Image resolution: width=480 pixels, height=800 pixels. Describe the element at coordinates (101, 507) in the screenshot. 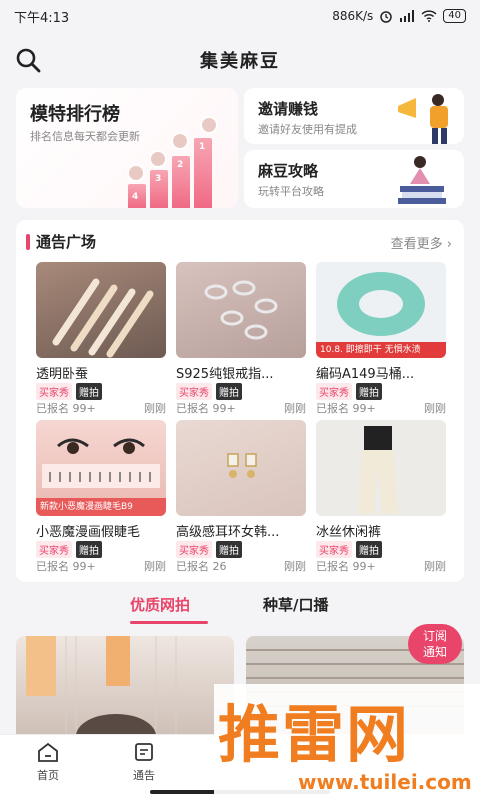

I see `product-banner: 新款小恶魔漫画睫毛B9` at that location.